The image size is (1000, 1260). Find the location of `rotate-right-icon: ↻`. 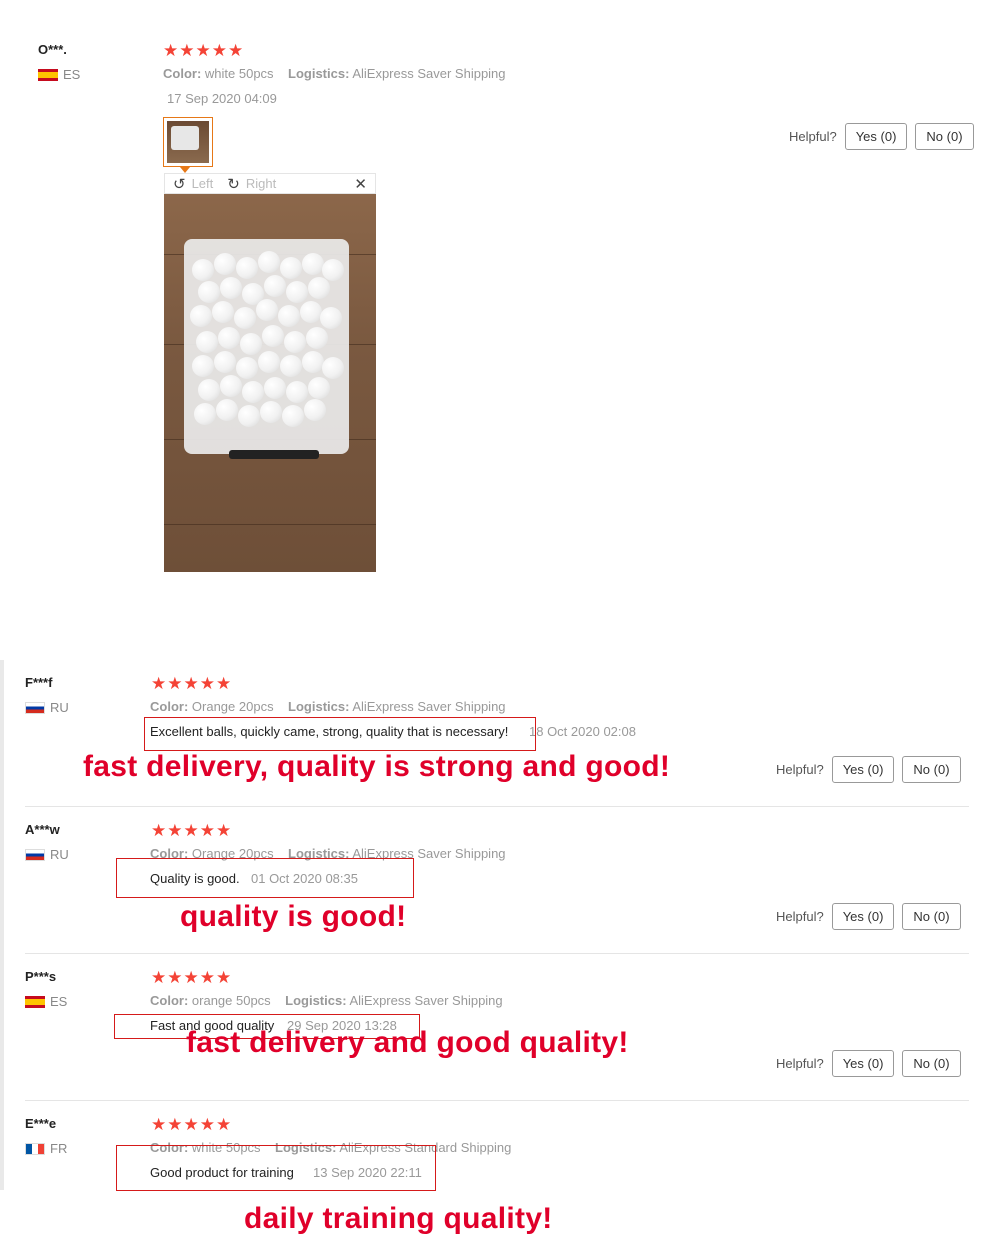

rotate-right-icon: ↻ is located at coordinates (233, 184).